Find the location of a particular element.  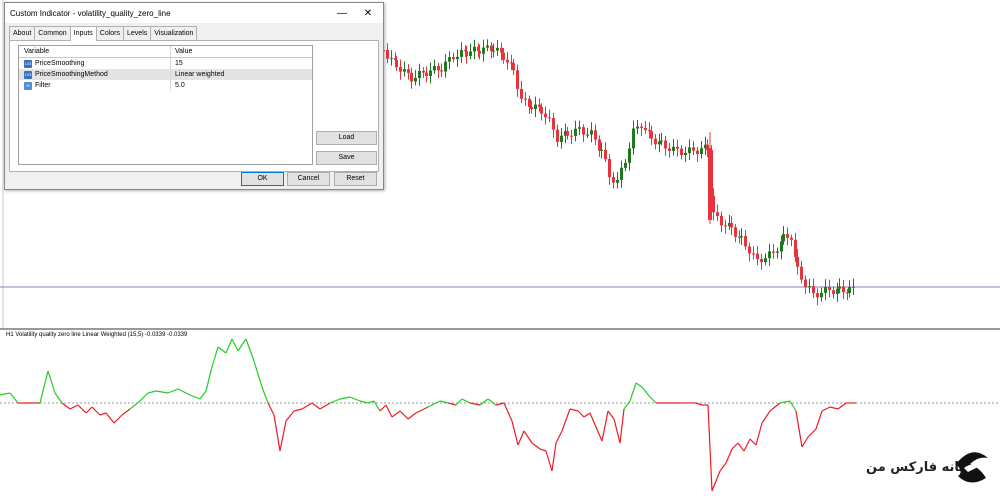

reset-button: Reset is located at coordinates (355, 179).